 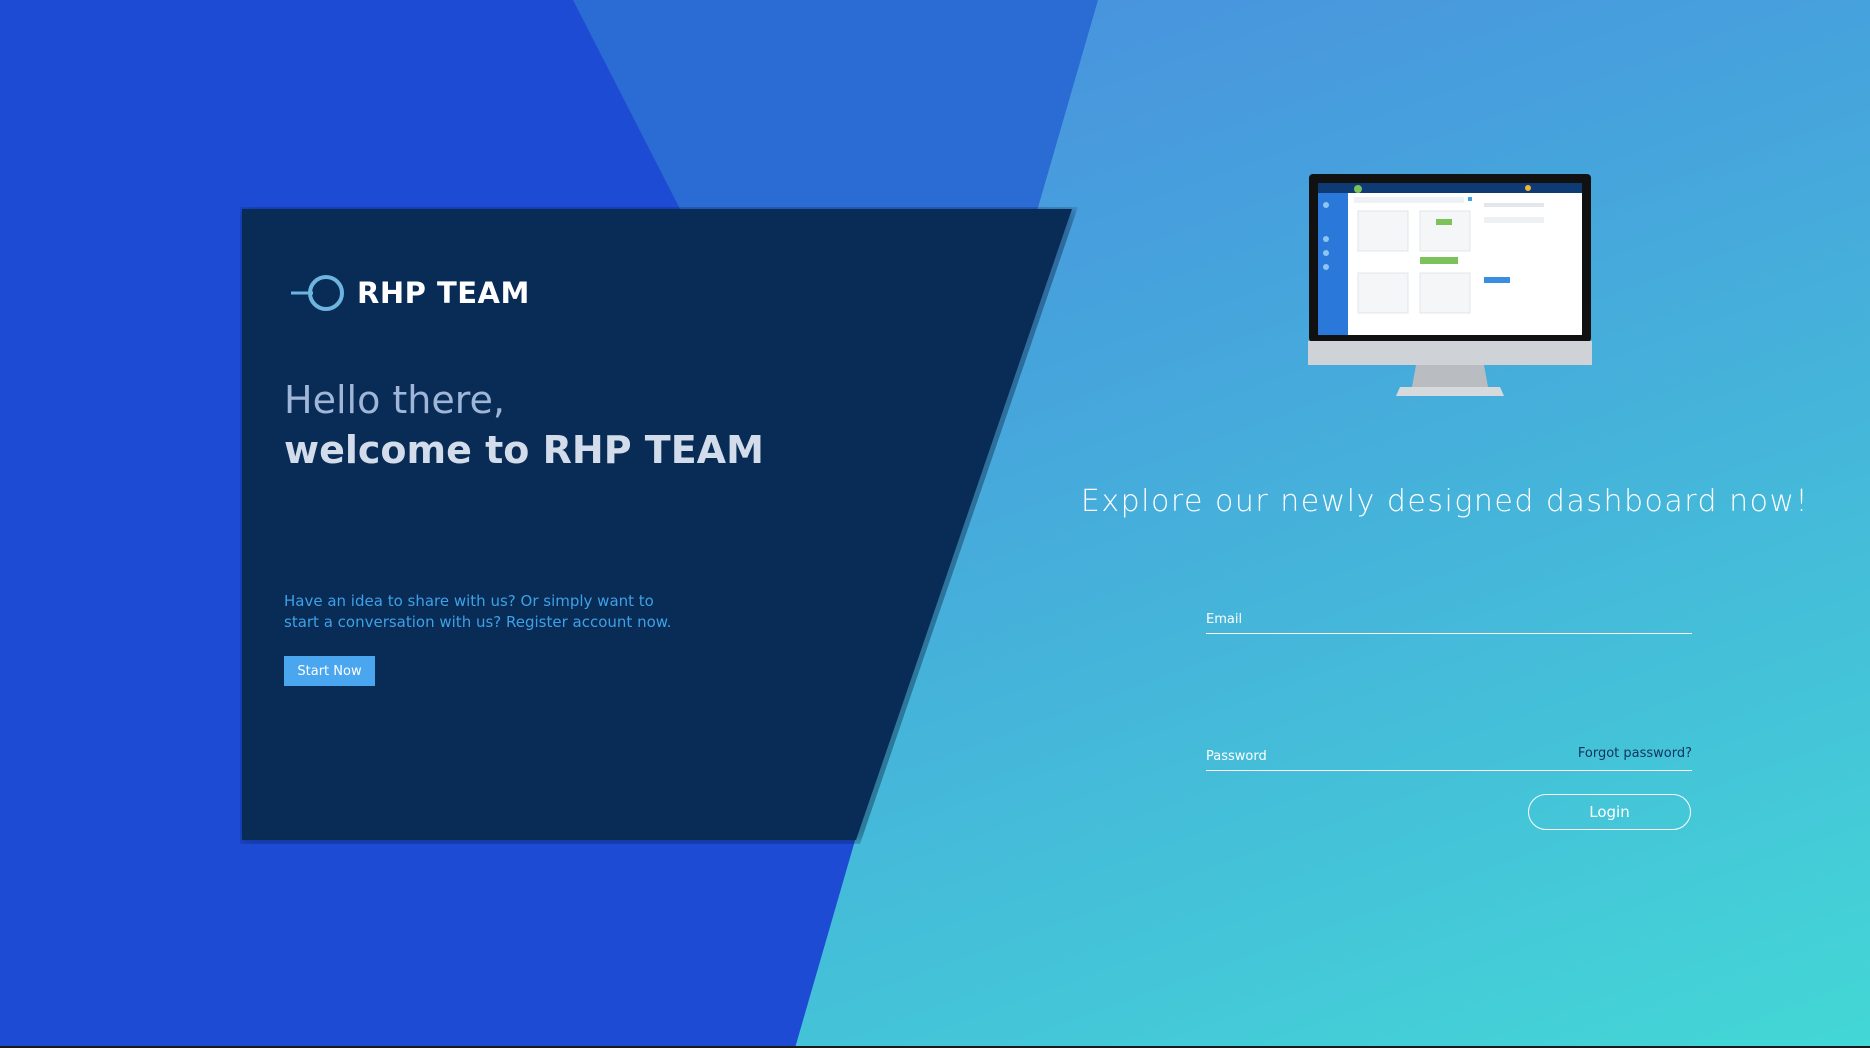 I want to click on brand-name: RHP TEAM, so click(x=443, y=293).